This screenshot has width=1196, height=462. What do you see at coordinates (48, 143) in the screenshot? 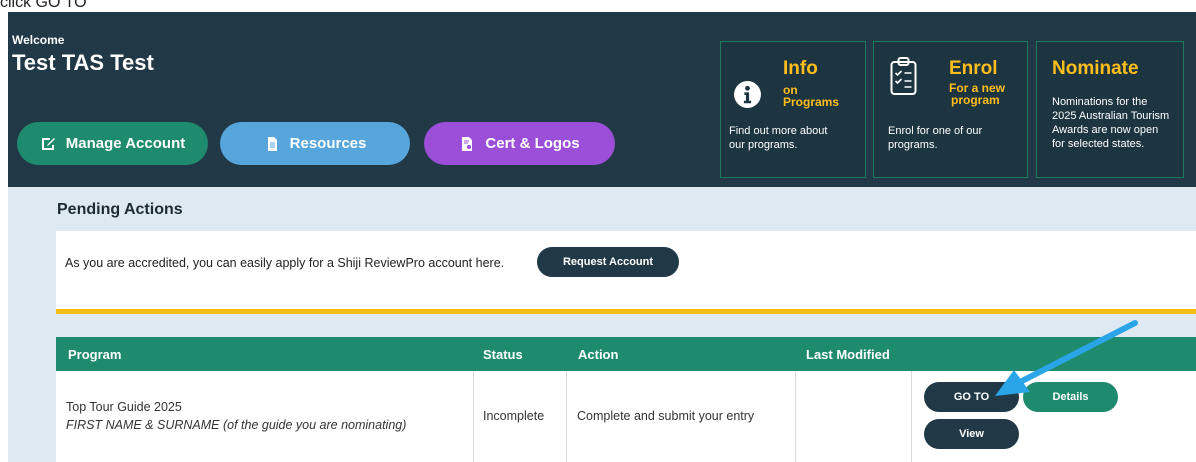
I see `edit-user-icon` at bounding box center [48, 143].